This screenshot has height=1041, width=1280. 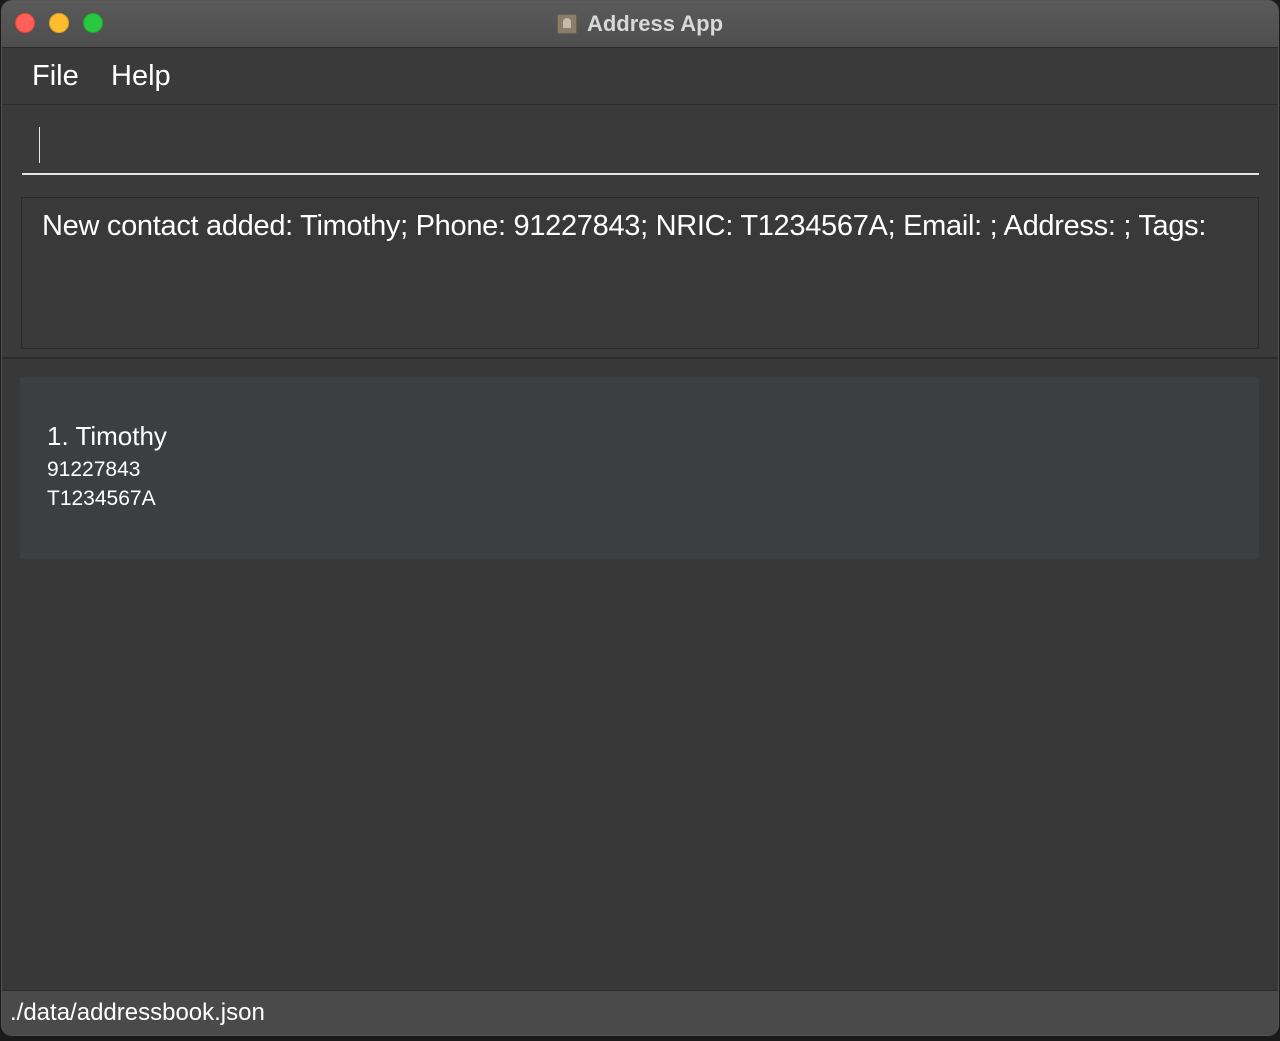 I want to click on address-book-icon, so click(x=566, y=24).